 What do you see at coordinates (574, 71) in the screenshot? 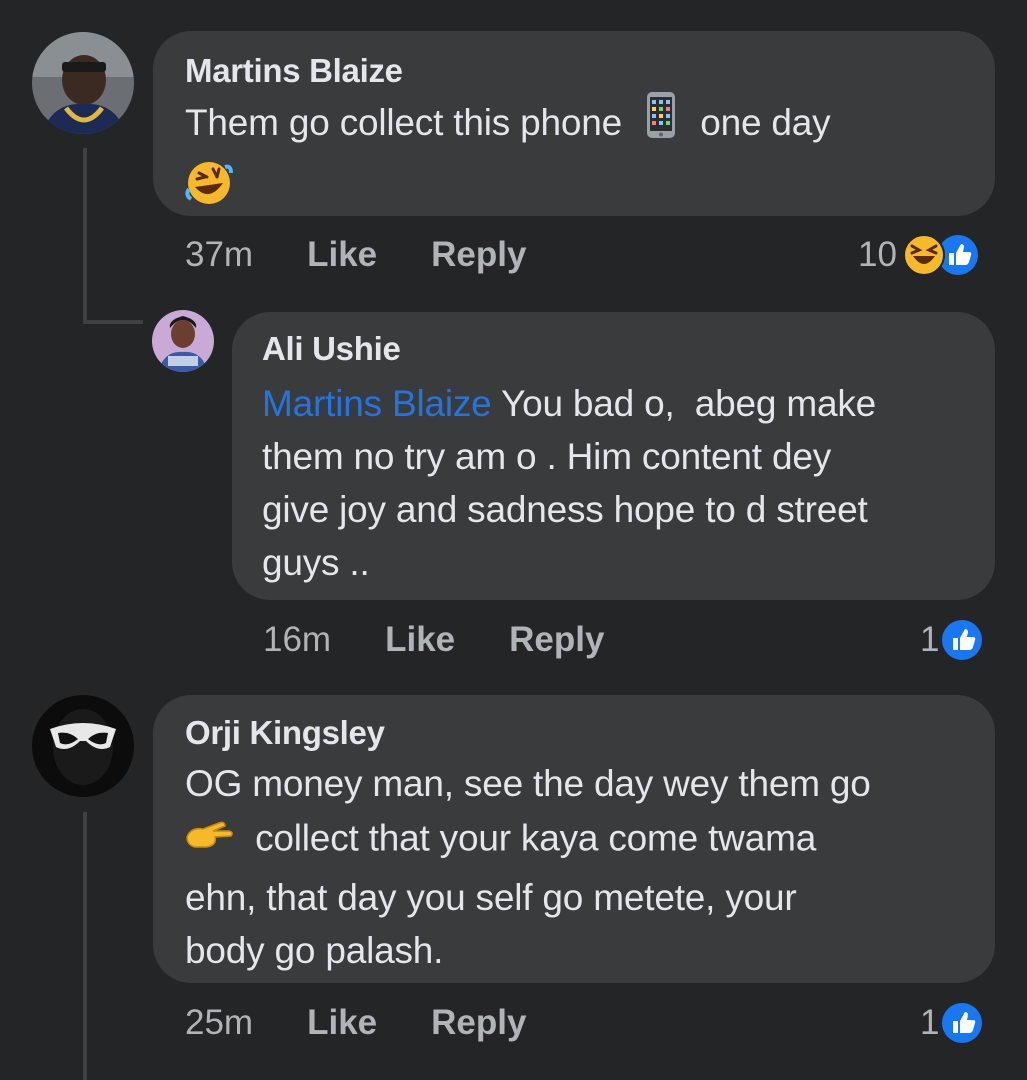
I see `comment-author: Martins Blaize` at bounding box center [574, 71].